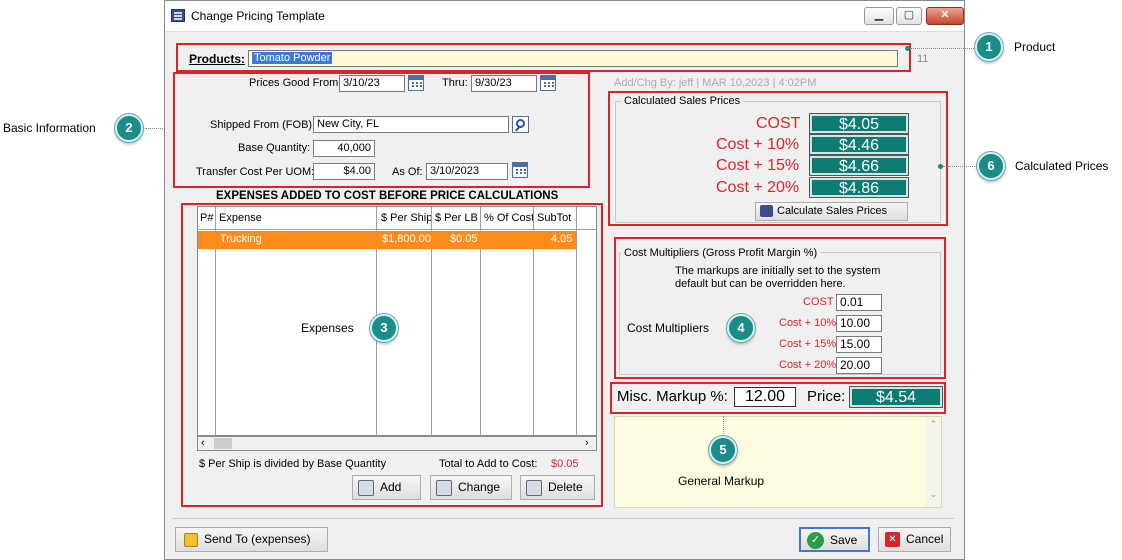 The image size is (1122, 560). Describe the element at coordinates (766, 211) in the screenshot. I see `calculator-icon` at that location.